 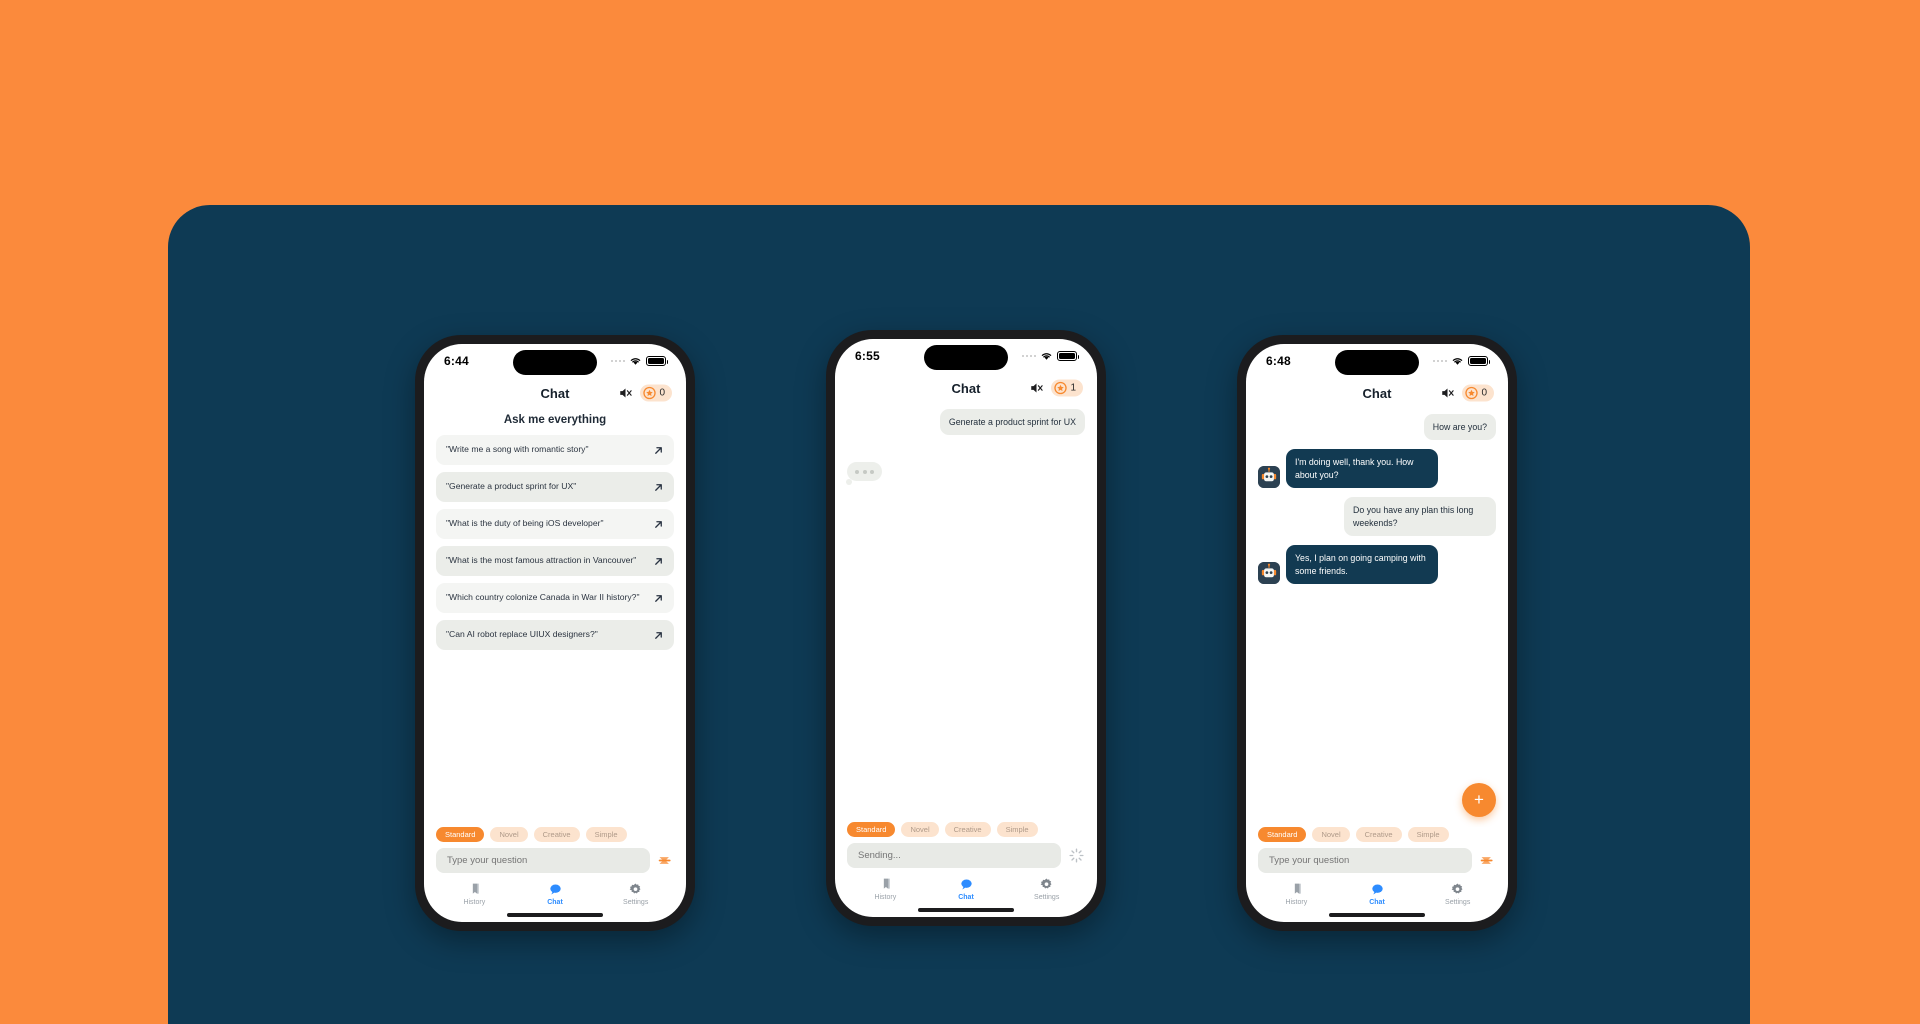 I want to click on nav-actions: 1, so click(x=1056, y=388).